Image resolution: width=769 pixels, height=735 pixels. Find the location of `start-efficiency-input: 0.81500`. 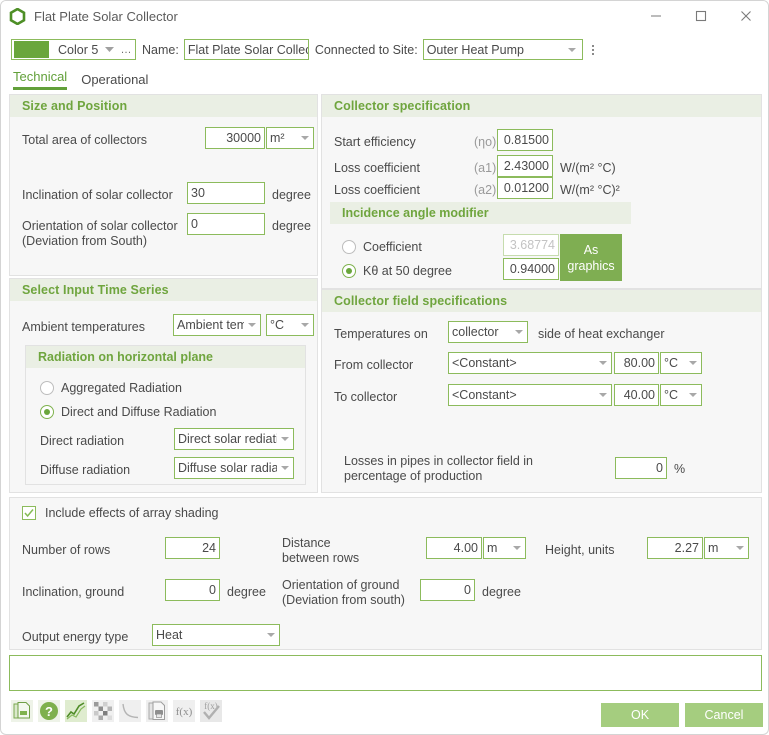

start-efficiency-input: 0.81500 is located at coordinates (525, 140).